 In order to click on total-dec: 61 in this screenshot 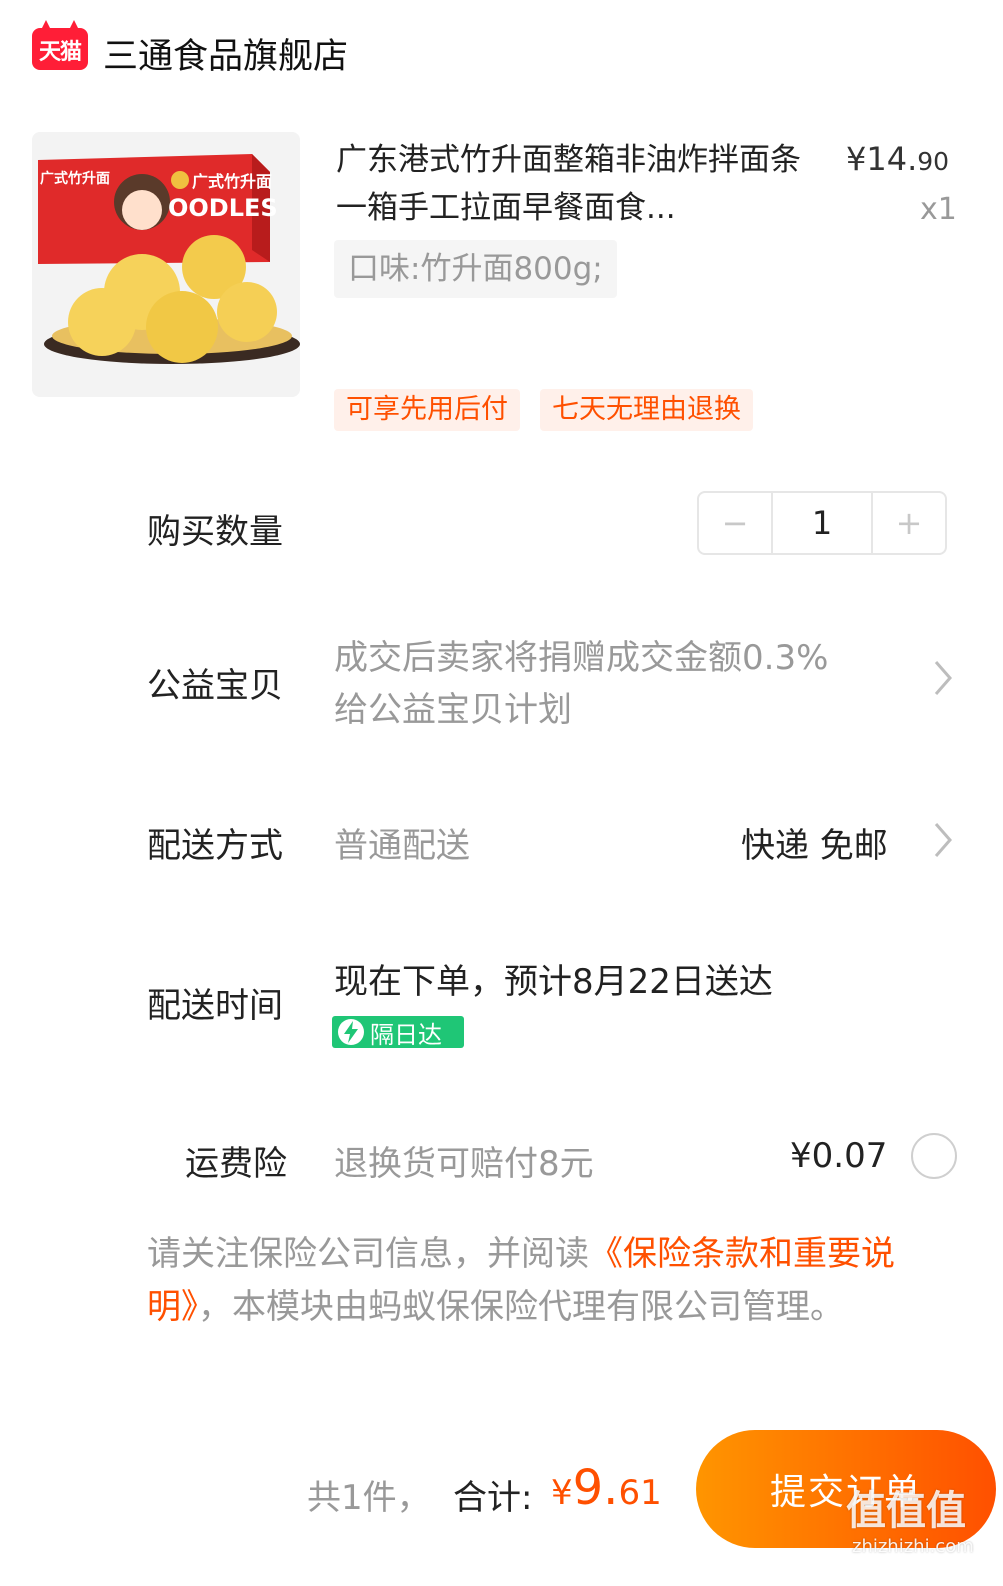, I will do `click(640, 1493)`.